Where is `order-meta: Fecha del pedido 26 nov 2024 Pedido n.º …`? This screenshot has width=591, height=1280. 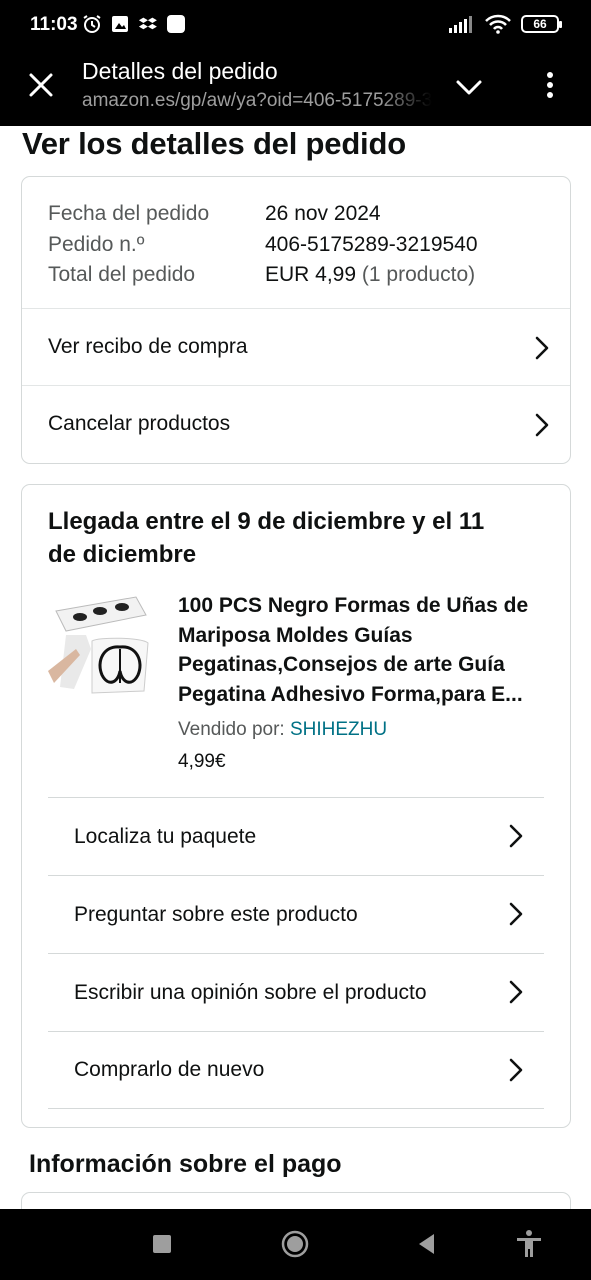 order-meta: Fecha del pedido 26 nov 2024 Pedido n.º … is located at coordinates (263, 245).